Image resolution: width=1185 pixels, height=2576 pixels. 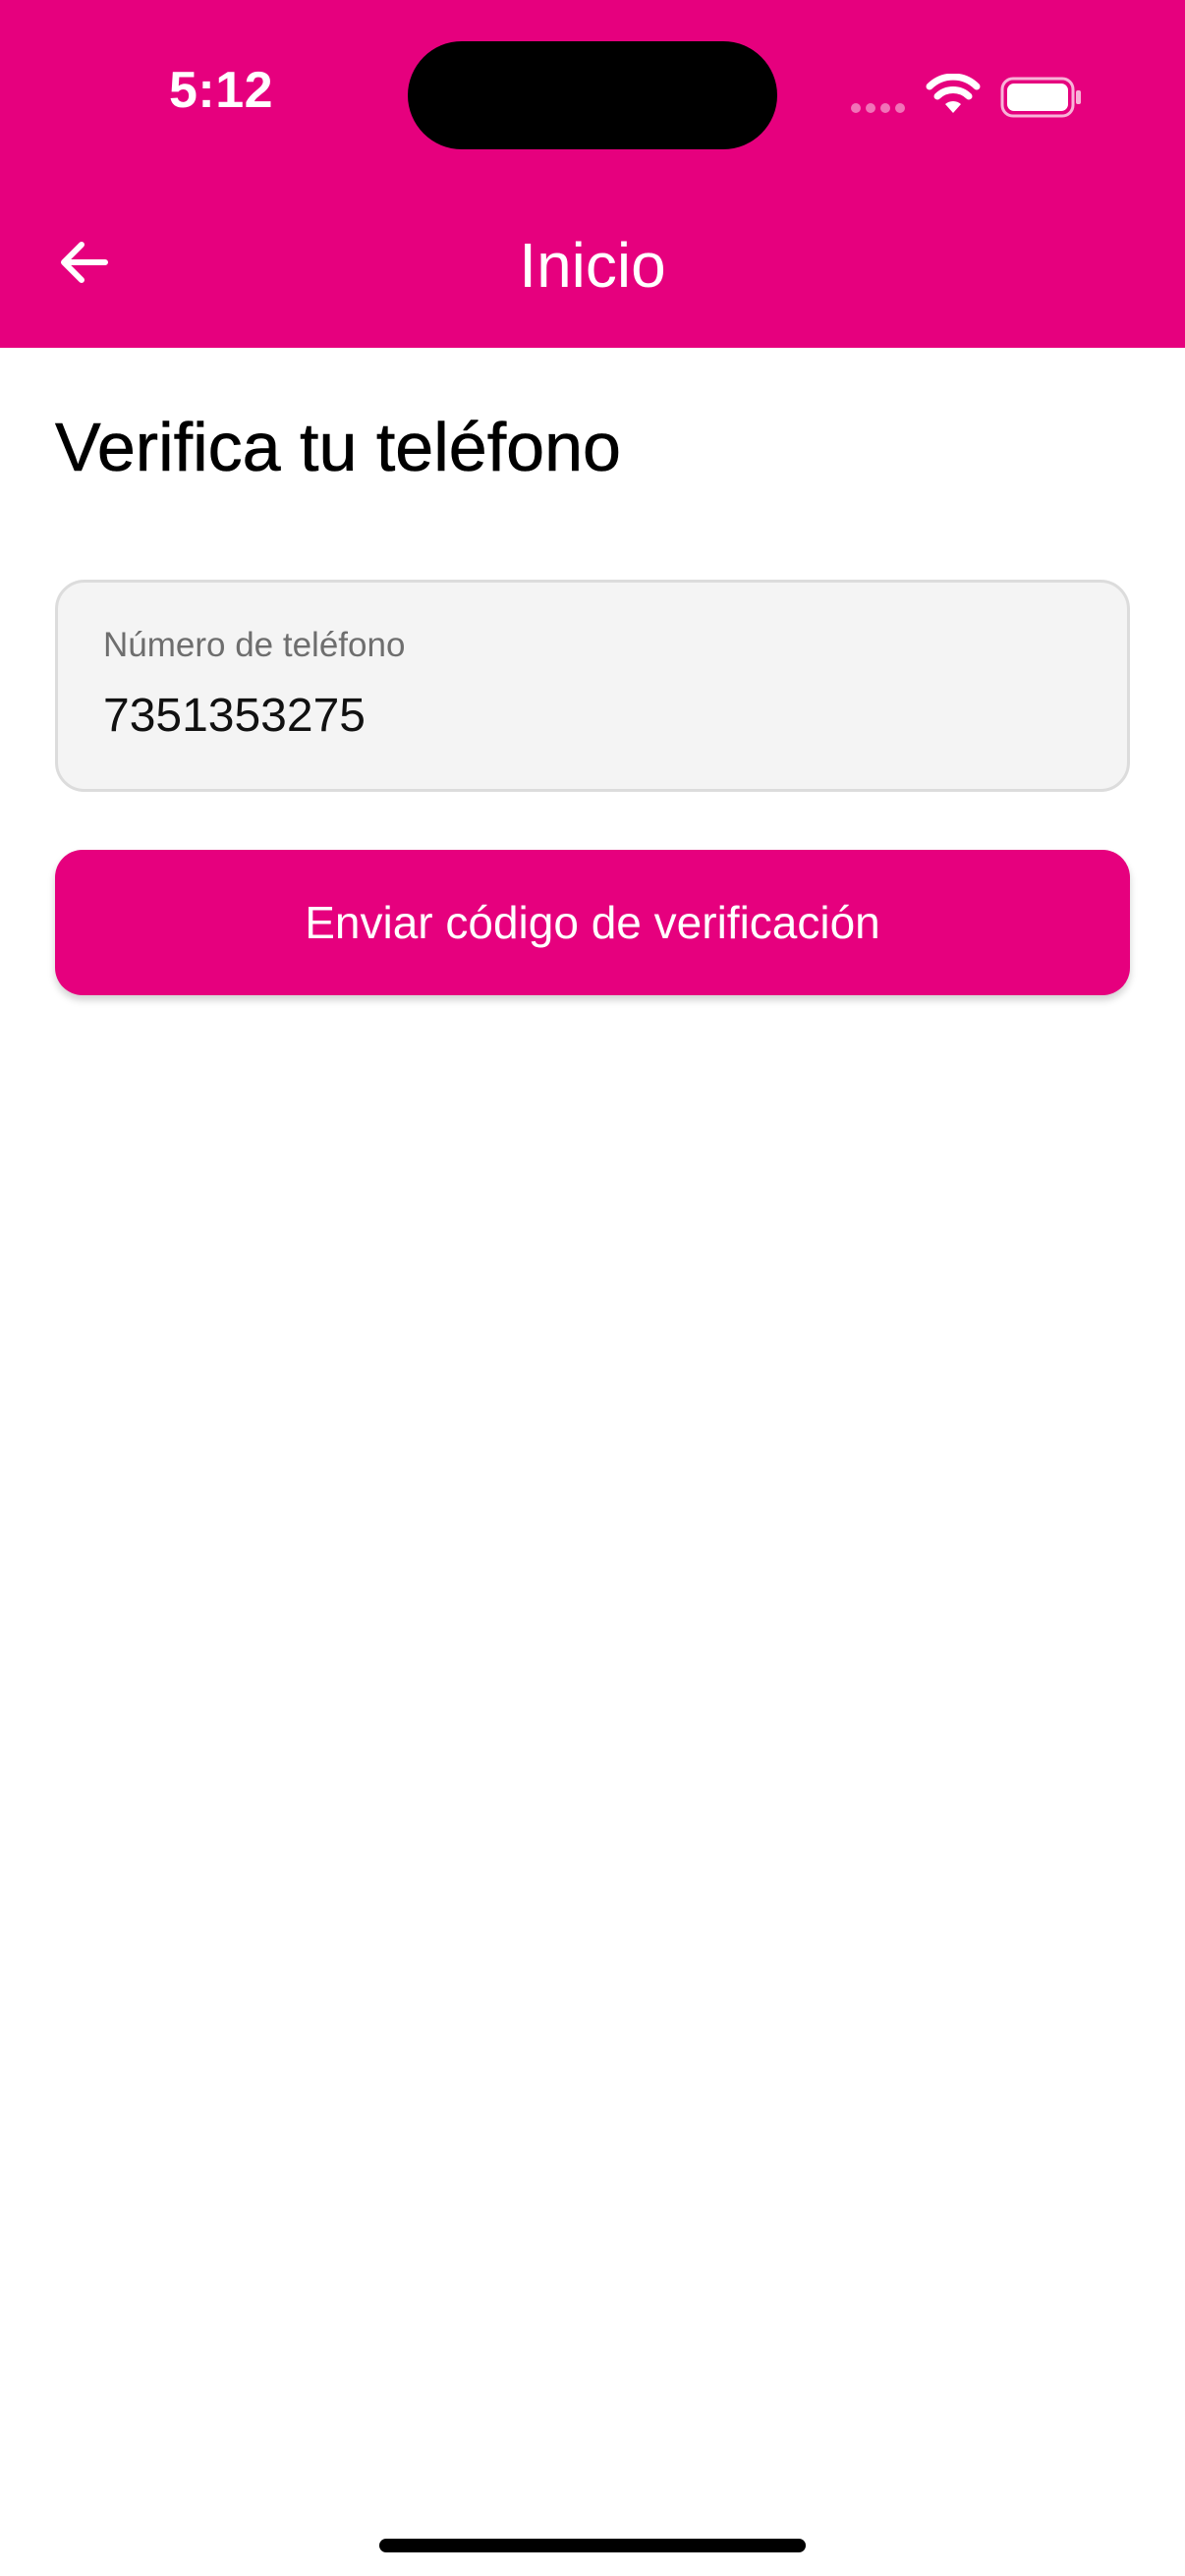 I want to click on wifi-icon, so click(x=954, y=93).